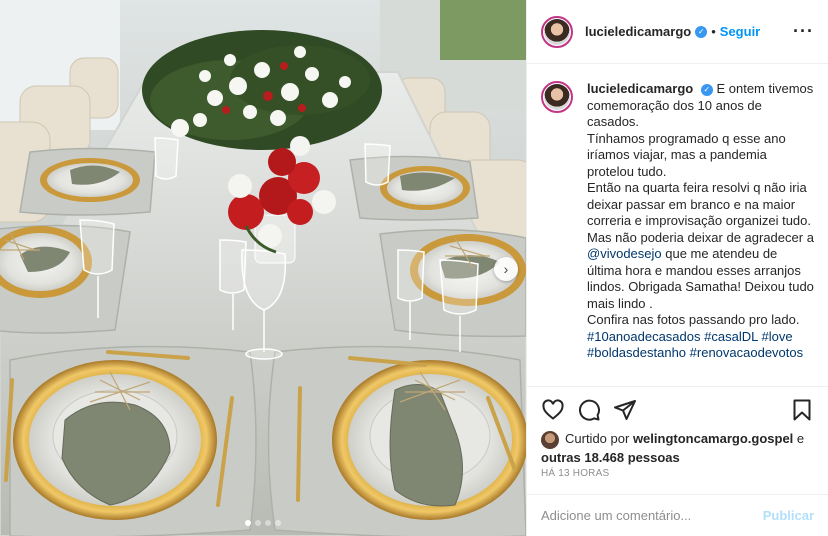 The image size is (828, 536). Describe the element at coordinates (802, 410) in the screenshot. I see `save-bookmark-icon` at that location.